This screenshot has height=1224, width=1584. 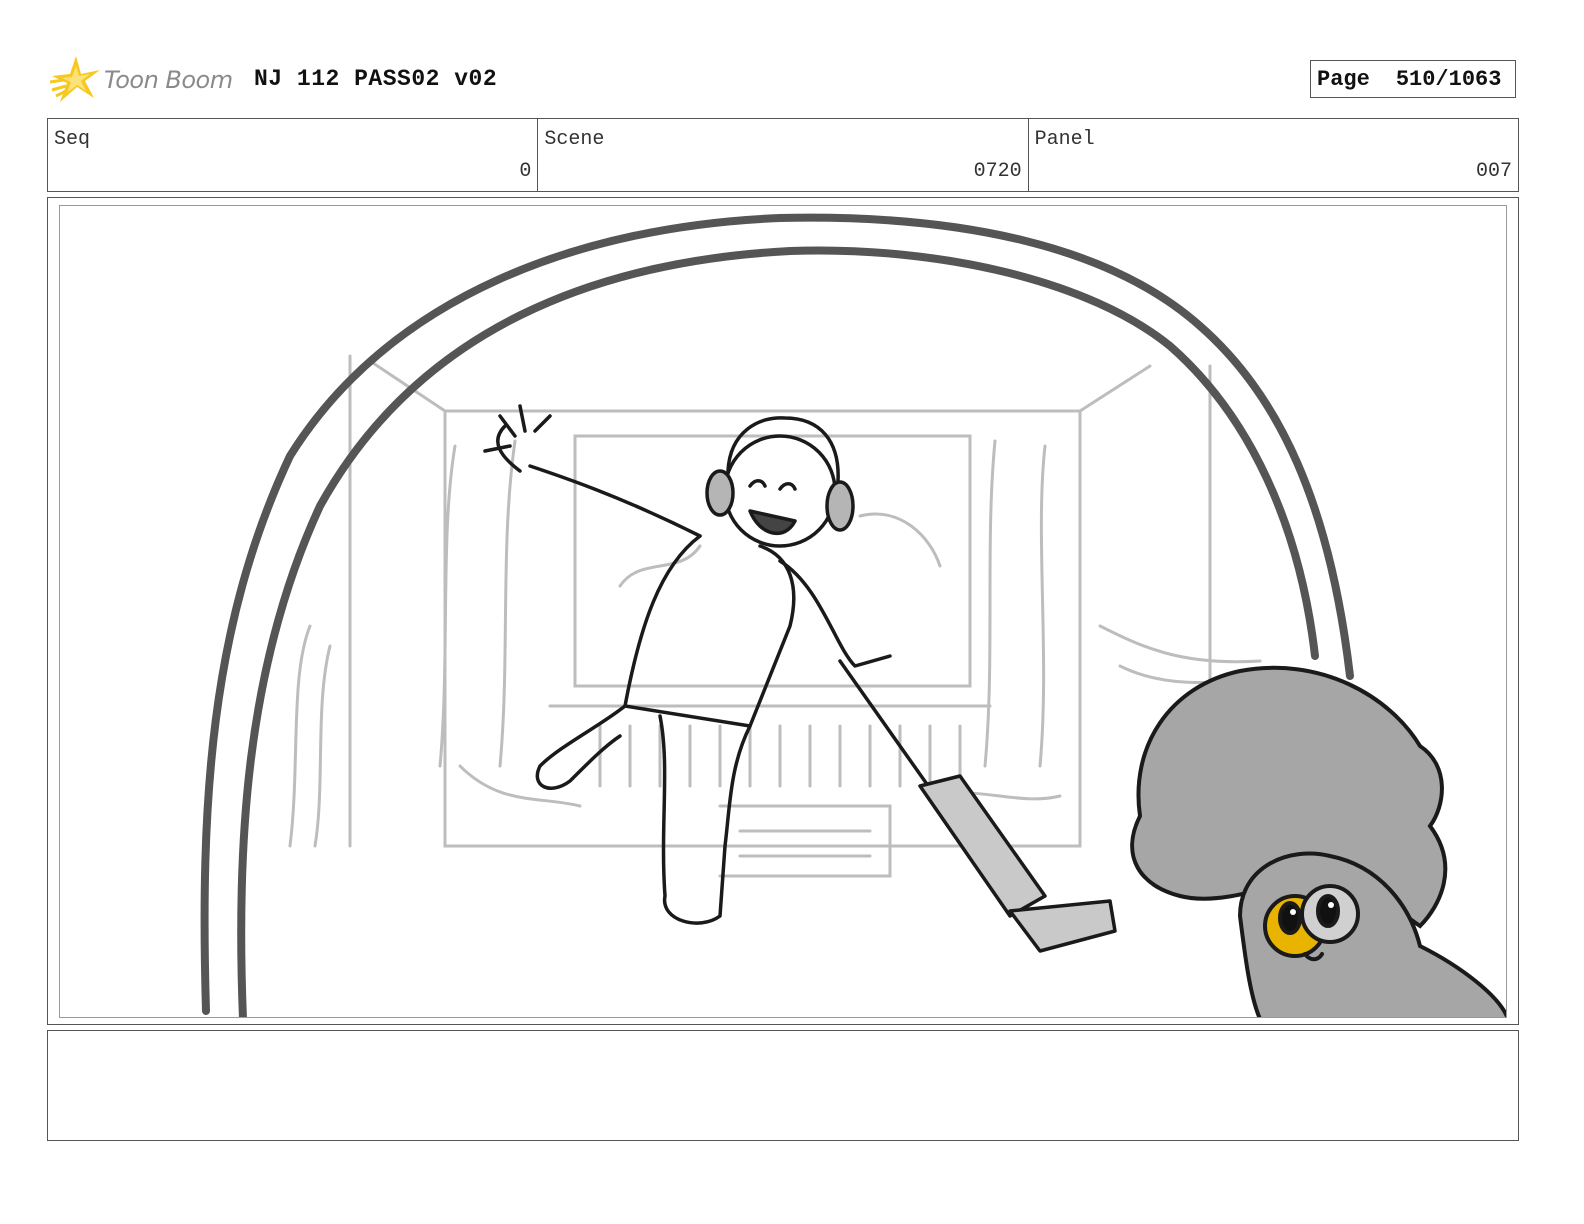 I want to click on seq-cell: Seq 0, so click(x=293, y=155).